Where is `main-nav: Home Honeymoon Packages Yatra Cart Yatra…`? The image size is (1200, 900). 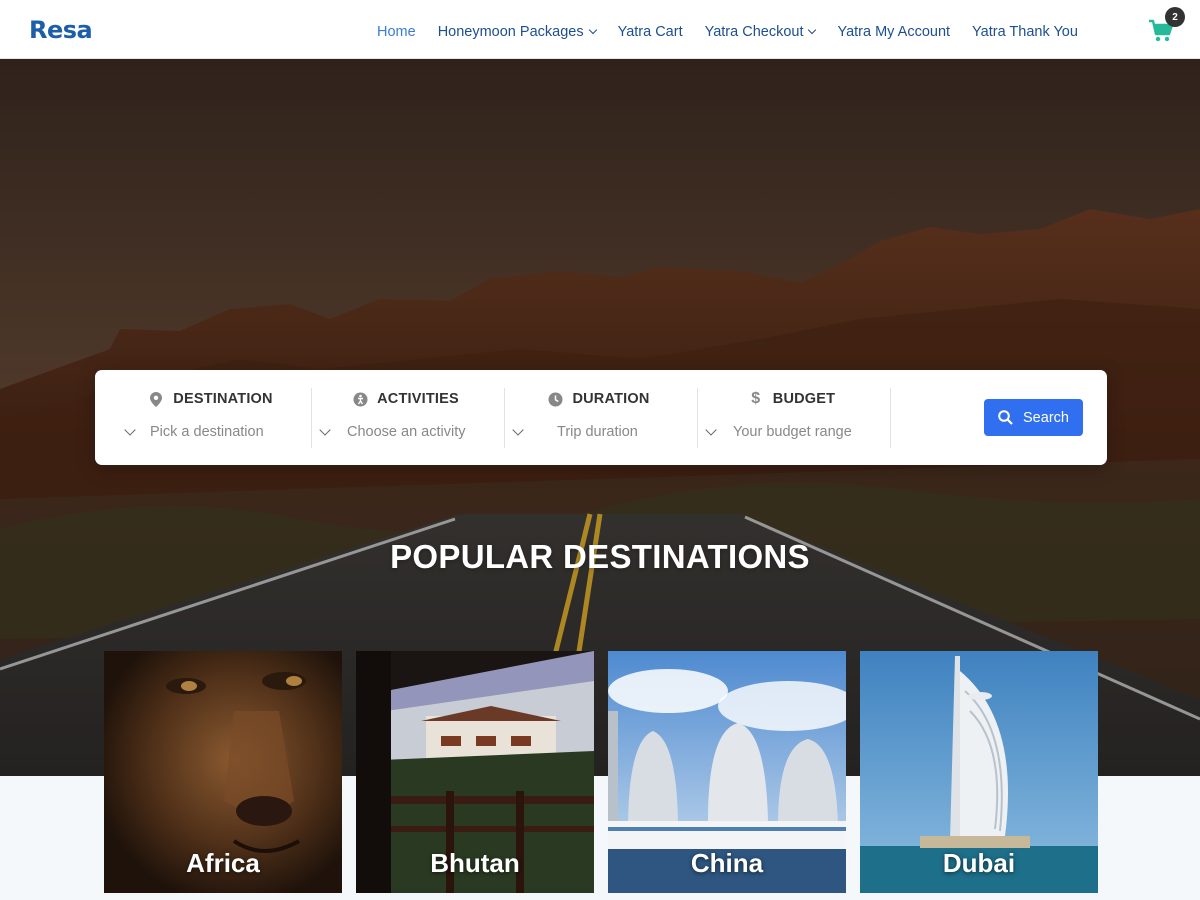 main-nav: Home Honeymoon Packages Yatra Cart Yatra… is located at coordinates (727, 32).